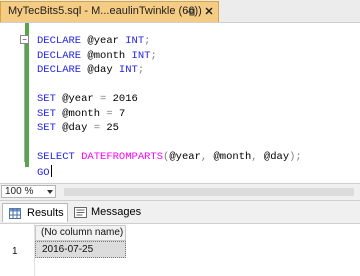 Image resolution: width=360 pixels, height=276 pixels. What do you see at coordinates (50, 192) in the screenshot?
I see `chevron-down-icon` at bounding box center [50, 192].